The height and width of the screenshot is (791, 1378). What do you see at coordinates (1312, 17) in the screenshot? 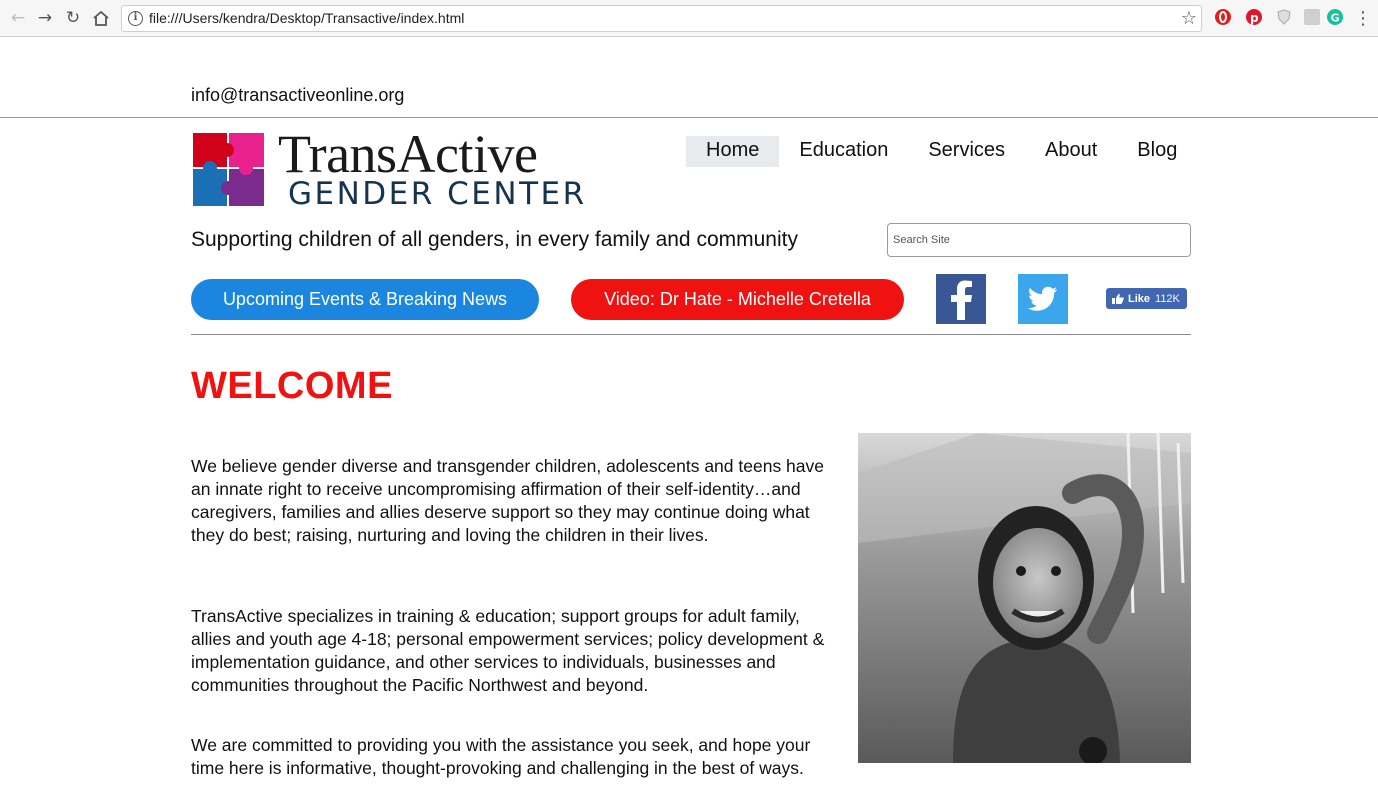
I see `extension-icon` at bounding box center [1312, 17].